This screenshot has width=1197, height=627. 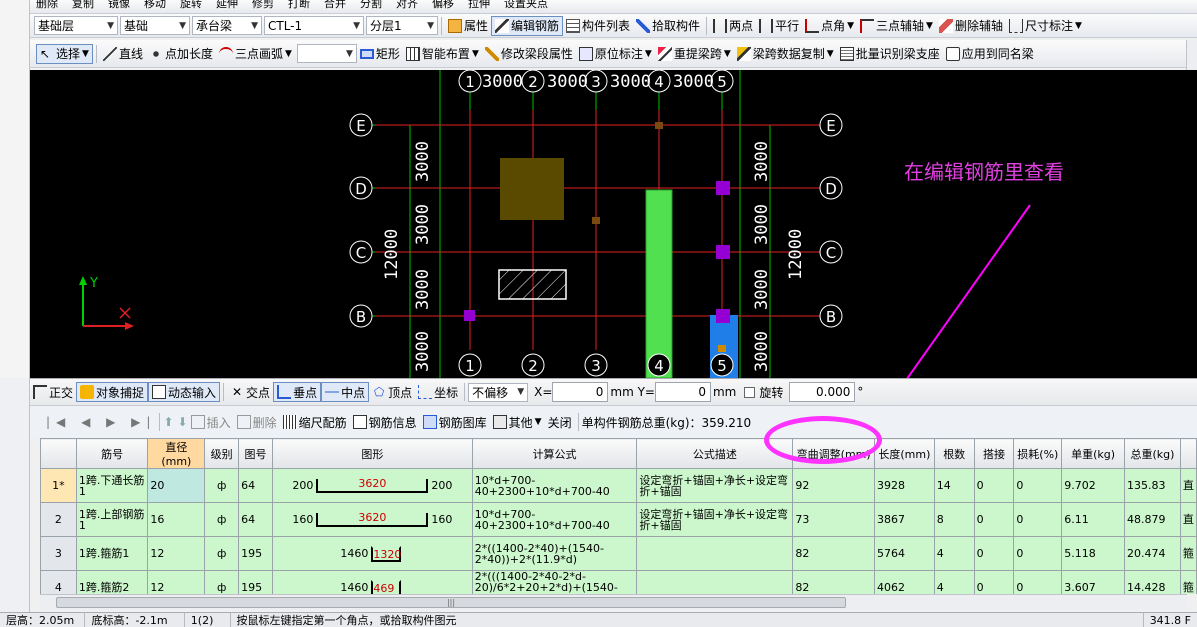 What do you see at coordinates (112, 553) in the screenshot?
I see `cell-name: 1跨.箍筋1` at bounding box center [112, 553].